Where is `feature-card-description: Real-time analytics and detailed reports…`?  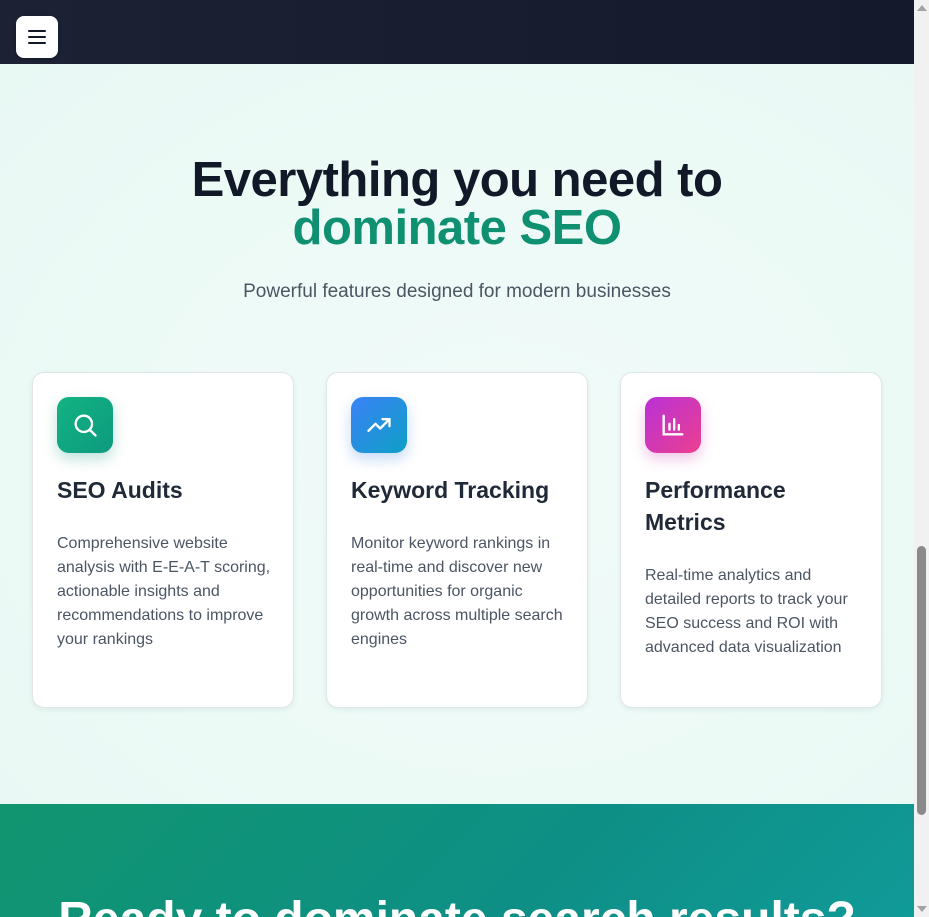 feature-card-description: Real-time analytics and detailed reports… is located at coordinates (746, 611).